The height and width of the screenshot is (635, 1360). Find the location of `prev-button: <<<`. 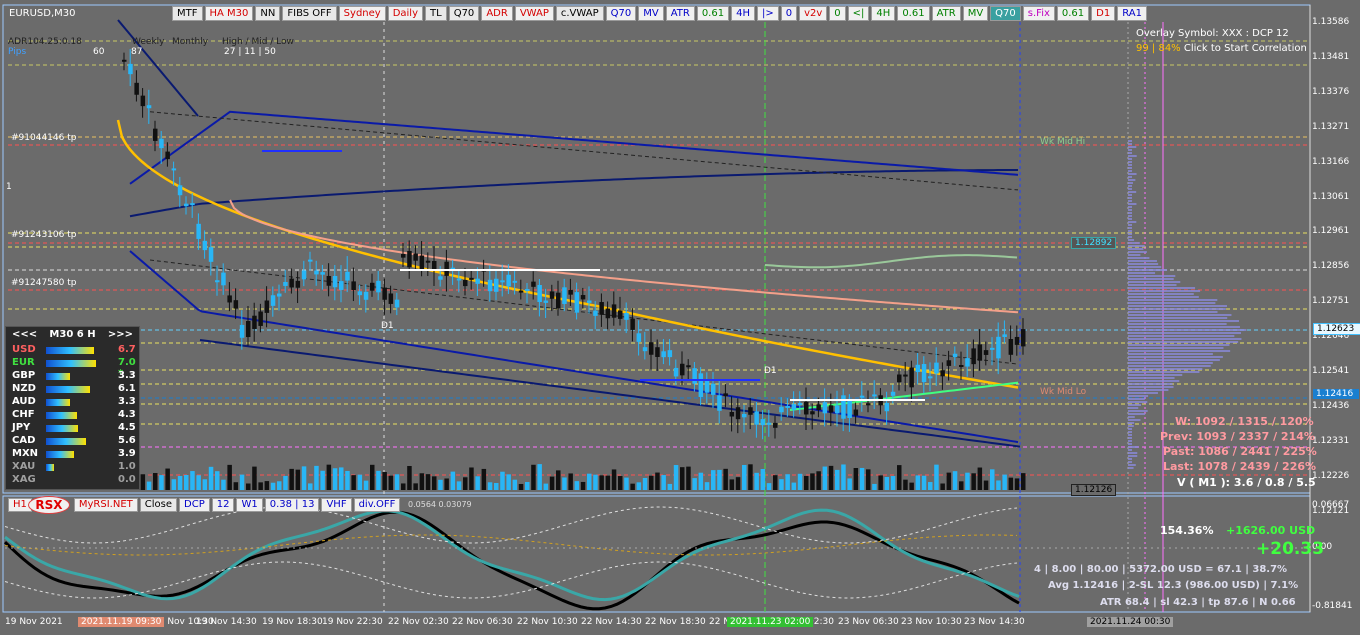

prev-button: <<< is located at coordinates (24, 334).